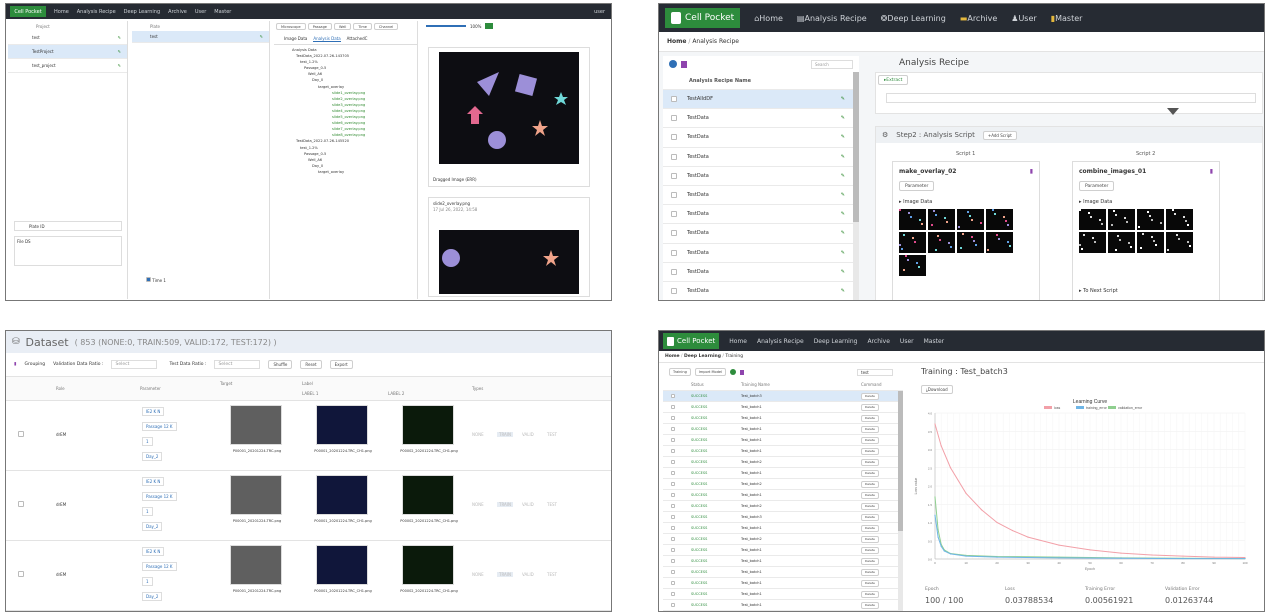  I want to click on p1-logo: Cell Pocket, so click(28, 11).